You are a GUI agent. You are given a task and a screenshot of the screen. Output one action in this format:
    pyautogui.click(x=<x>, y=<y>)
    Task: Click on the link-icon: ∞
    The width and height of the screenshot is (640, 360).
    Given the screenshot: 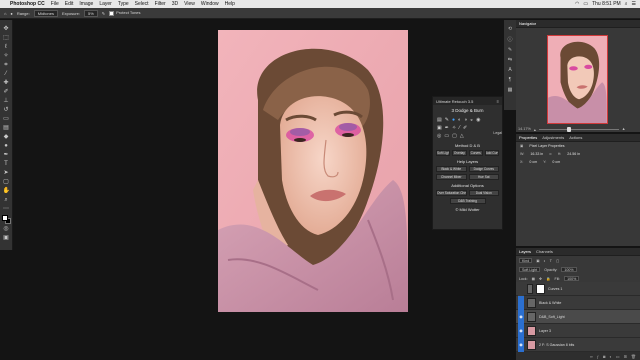 What is the action you would take?
    pyautogui.click(x=550, y=154)
    